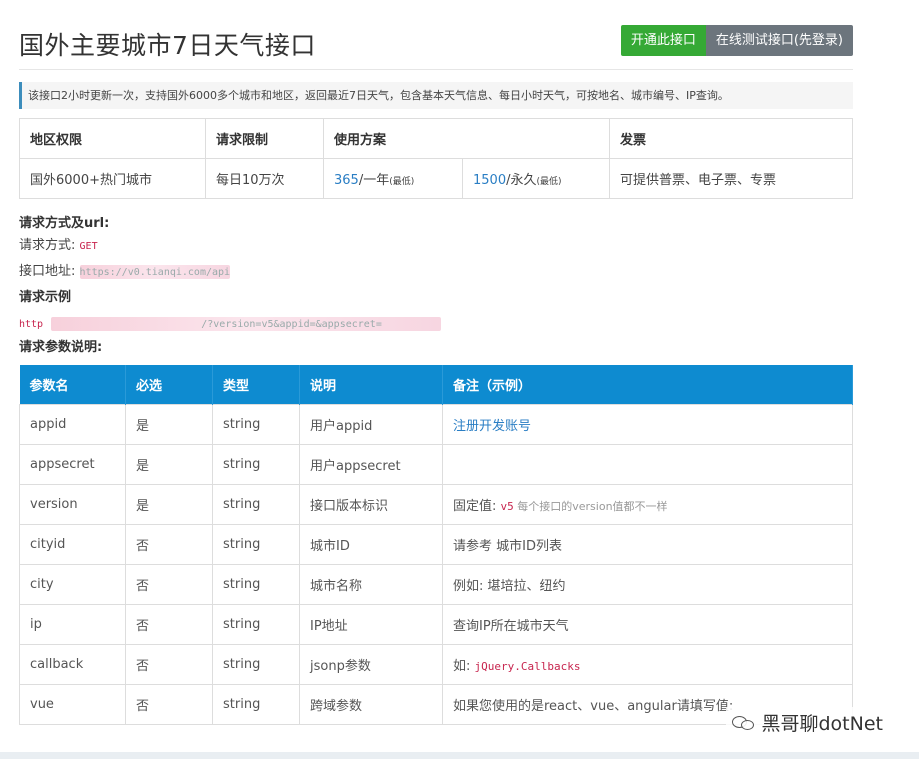 The width and height of the screenshot is (919, 759). Describe the element at coordinates (88, 246) in the screenshot. I see `request-method-value: GET` at that location.